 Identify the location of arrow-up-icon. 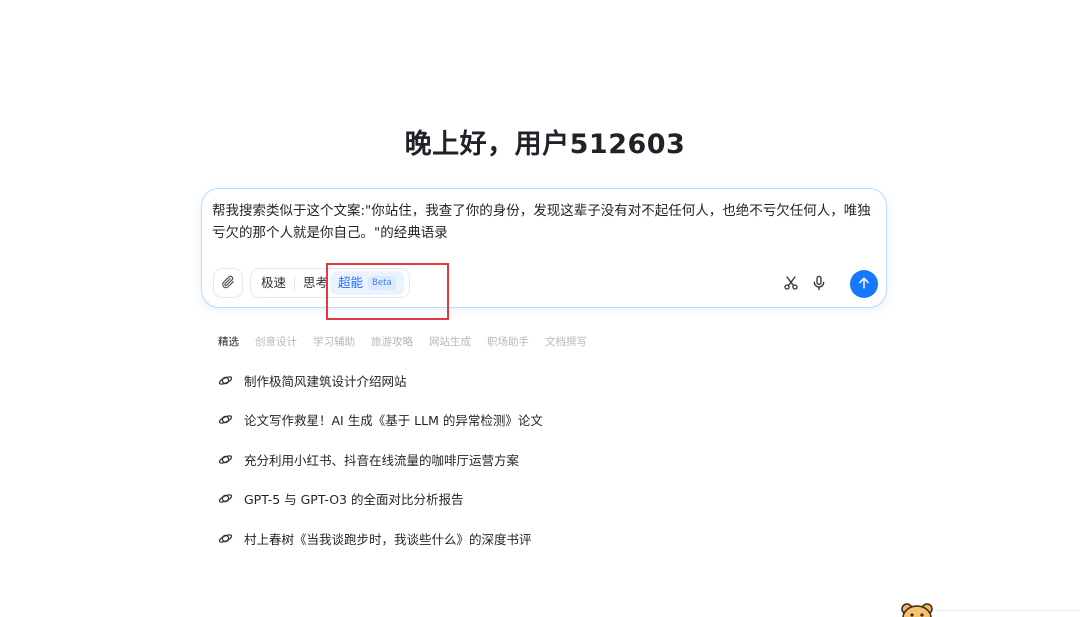
(864, 284).